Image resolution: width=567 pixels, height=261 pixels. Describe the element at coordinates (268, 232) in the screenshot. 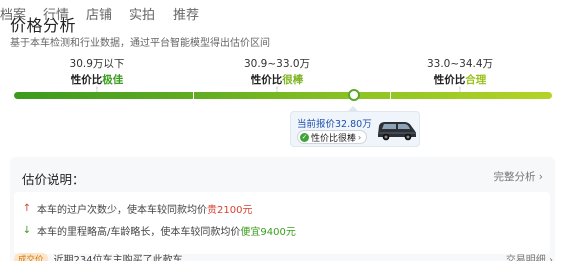

I see `reason-value: 便宜9400元` at that location.